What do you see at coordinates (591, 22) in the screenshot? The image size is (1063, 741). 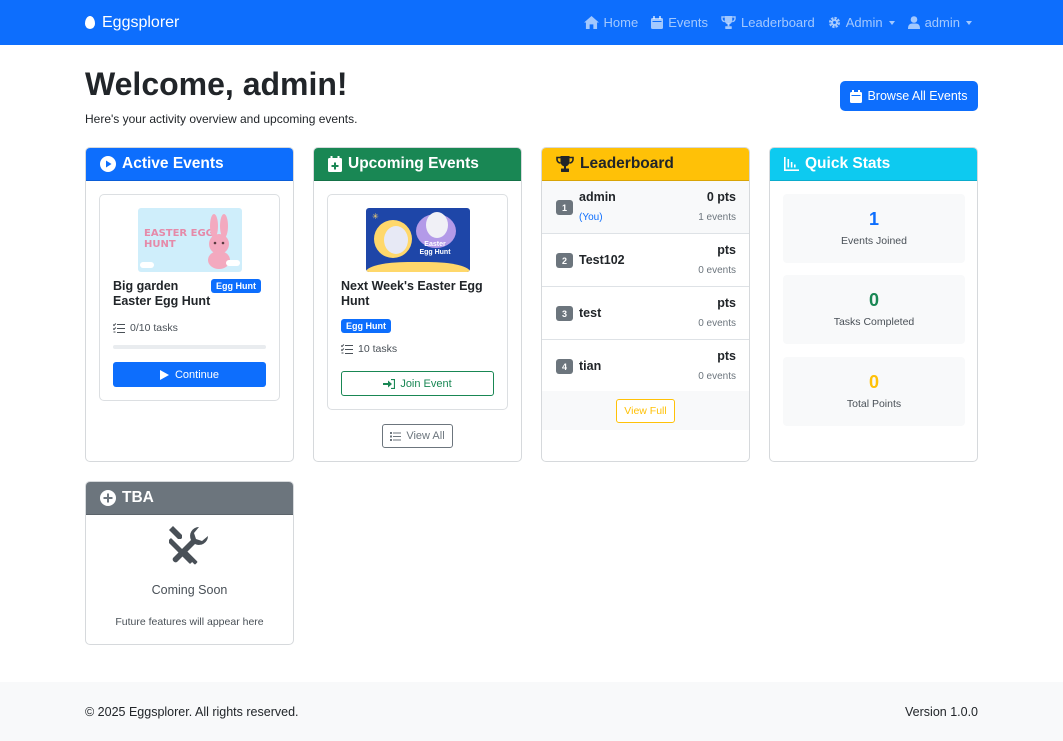 I see `home-icon` at bounding box center [591, 22].